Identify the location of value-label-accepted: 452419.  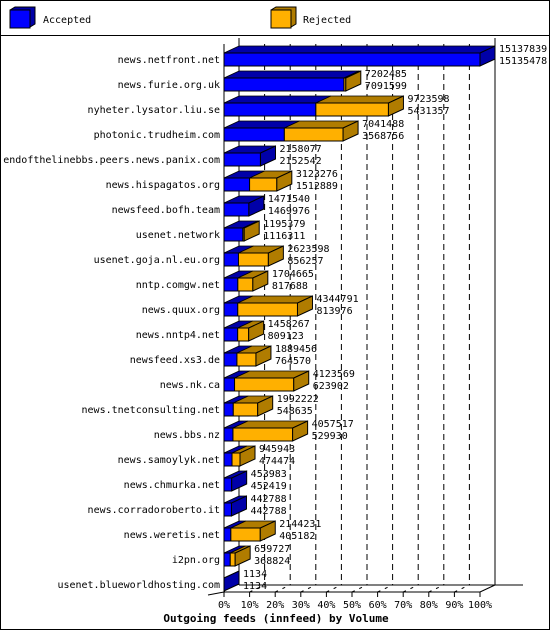
(269, 486).